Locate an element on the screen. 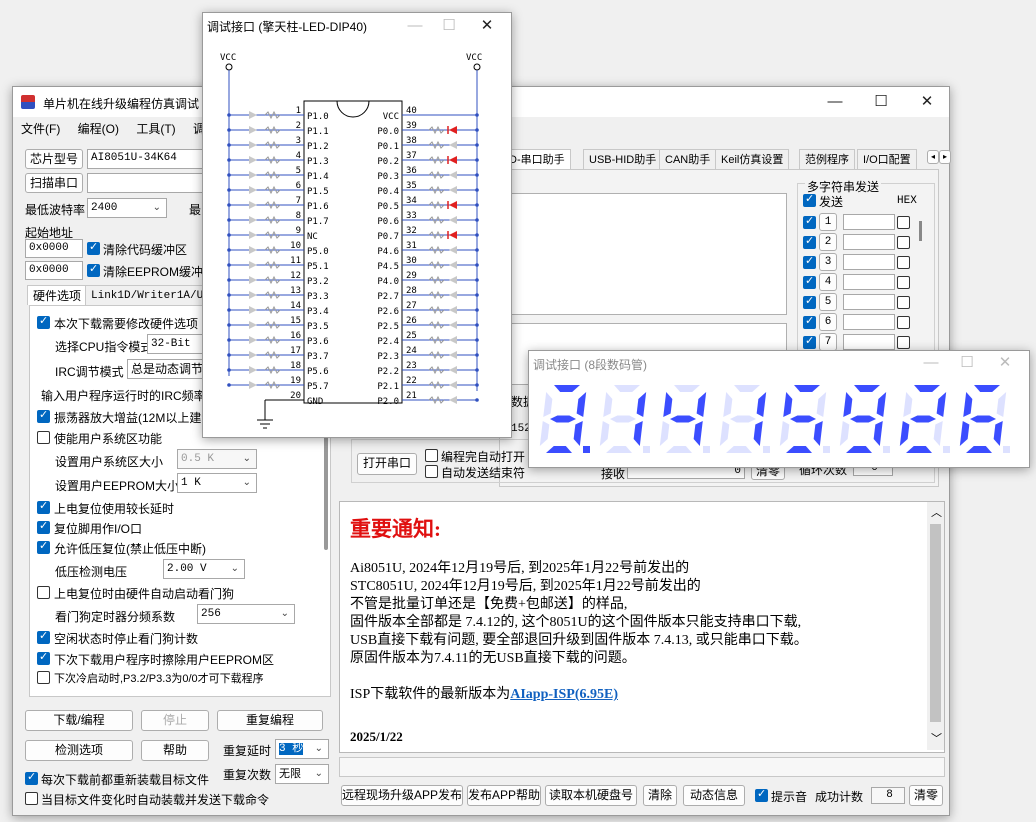 The width and height of the screenshot is (1036, 822). tab-scroll-right-button: ▸ is located at coordinates (945, 157).